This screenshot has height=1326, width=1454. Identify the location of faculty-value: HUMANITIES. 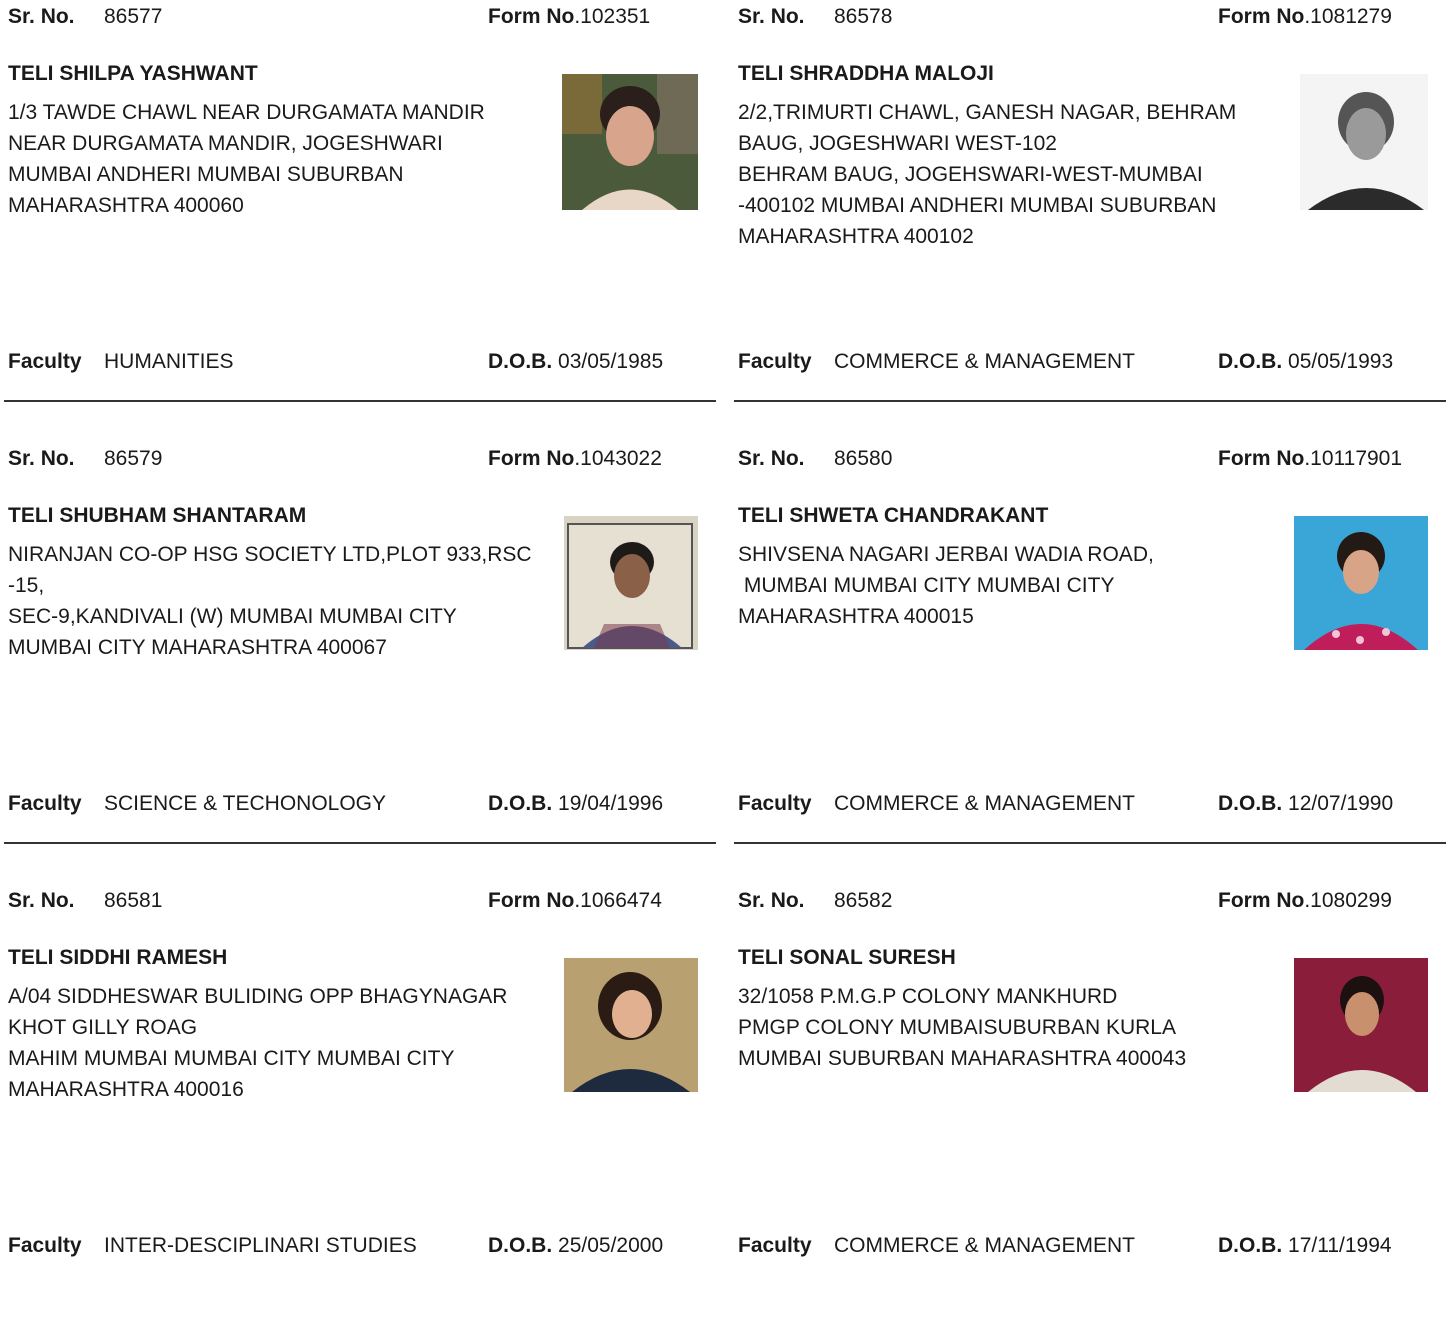
(169, 361).